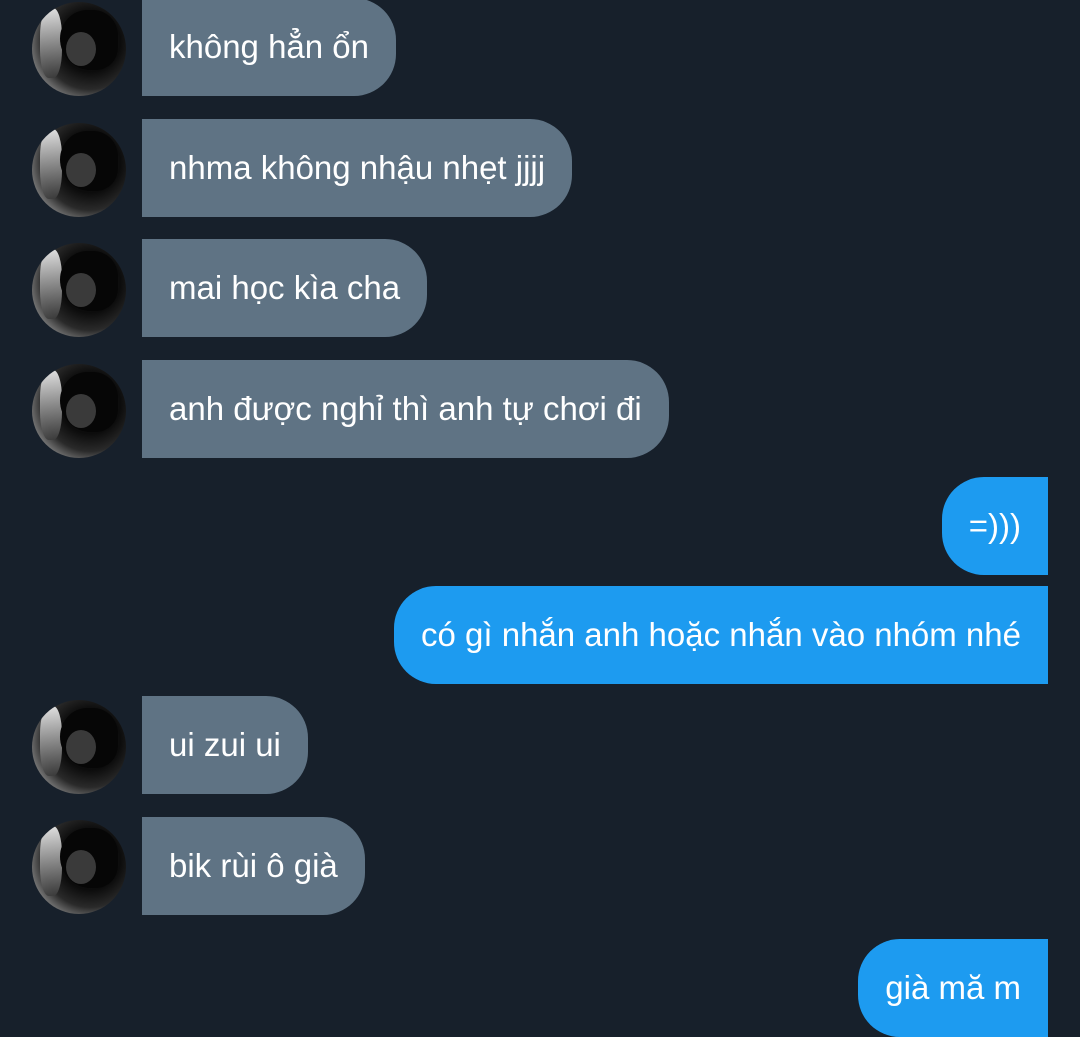  Describe the element at coordinates (225, 745) in the screenshot. I see `incoming-message: ui zui ui` at that location.